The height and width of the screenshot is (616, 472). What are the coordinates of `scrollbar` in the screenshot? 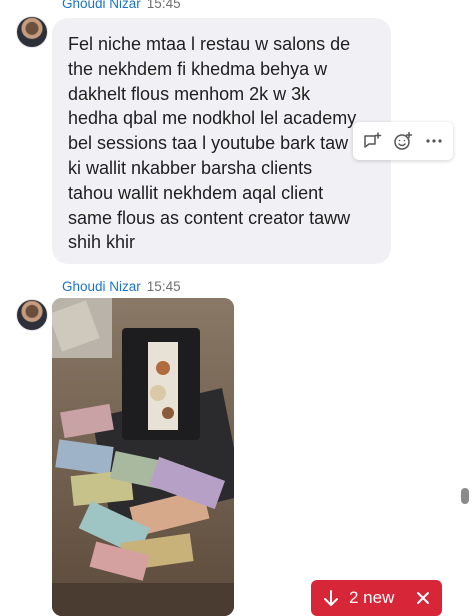 It's located at (465, 308).